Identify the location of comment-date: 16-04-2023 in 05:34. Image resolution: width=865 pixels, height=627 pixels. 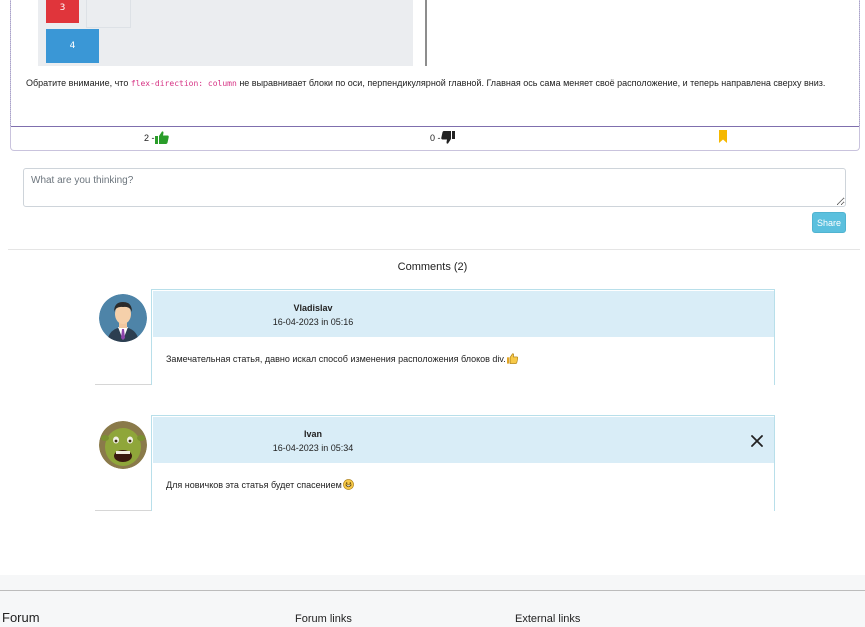
(313, 448).